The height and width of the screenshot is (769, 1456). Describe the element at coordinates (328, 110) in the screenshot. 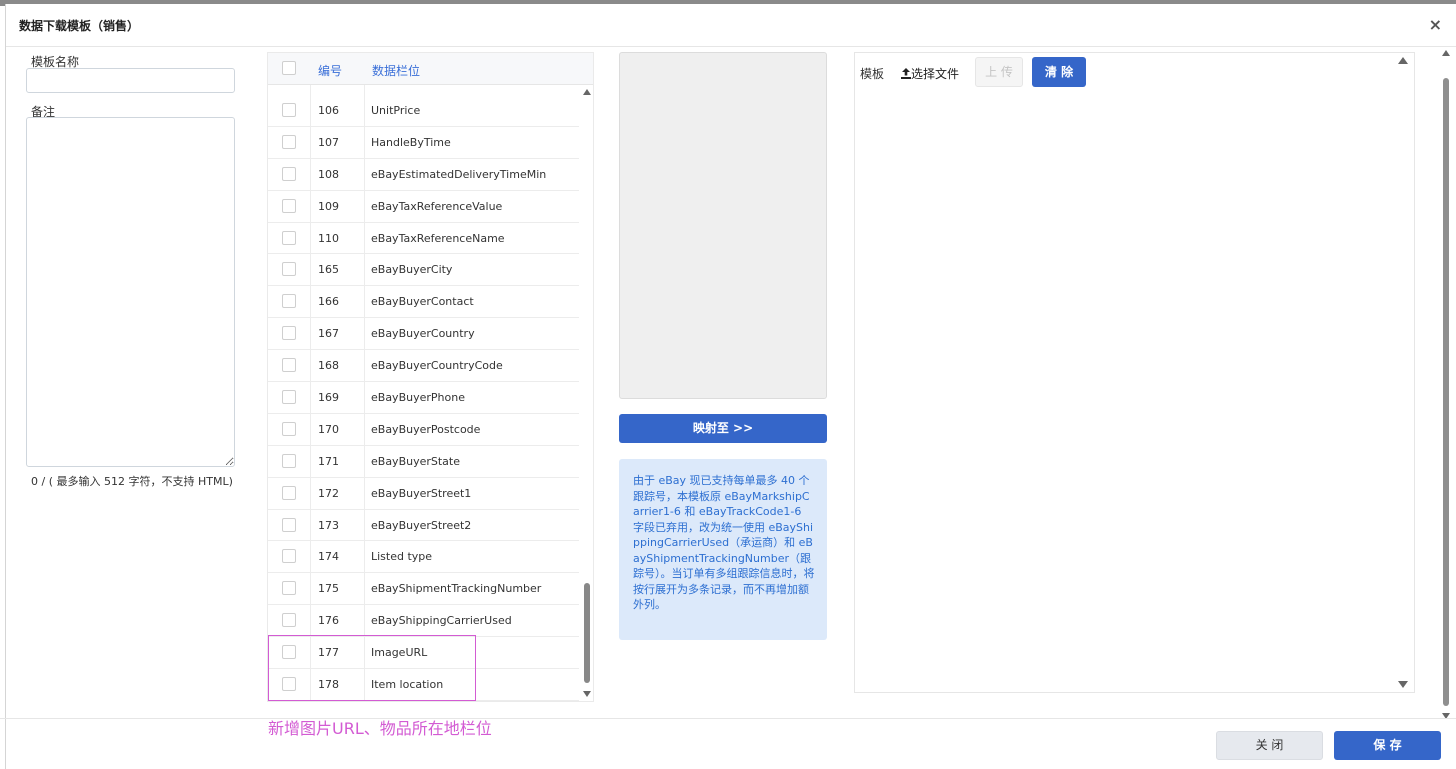

I see `row-number: 106` at that location.